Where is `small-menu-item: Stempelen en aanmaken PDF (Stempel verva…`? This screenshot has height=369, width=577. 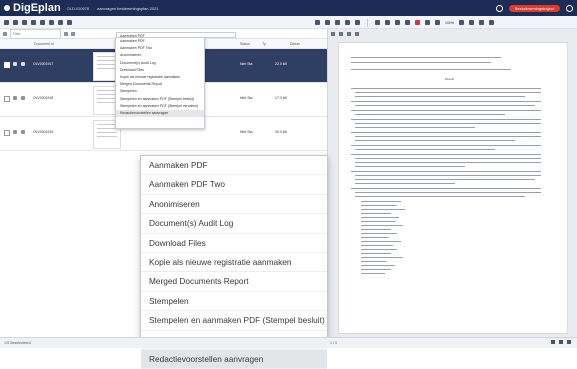 small-menu-item: Stempelen en aanmaken PDF (Stempel verva… is located at coordinates (160, 106).